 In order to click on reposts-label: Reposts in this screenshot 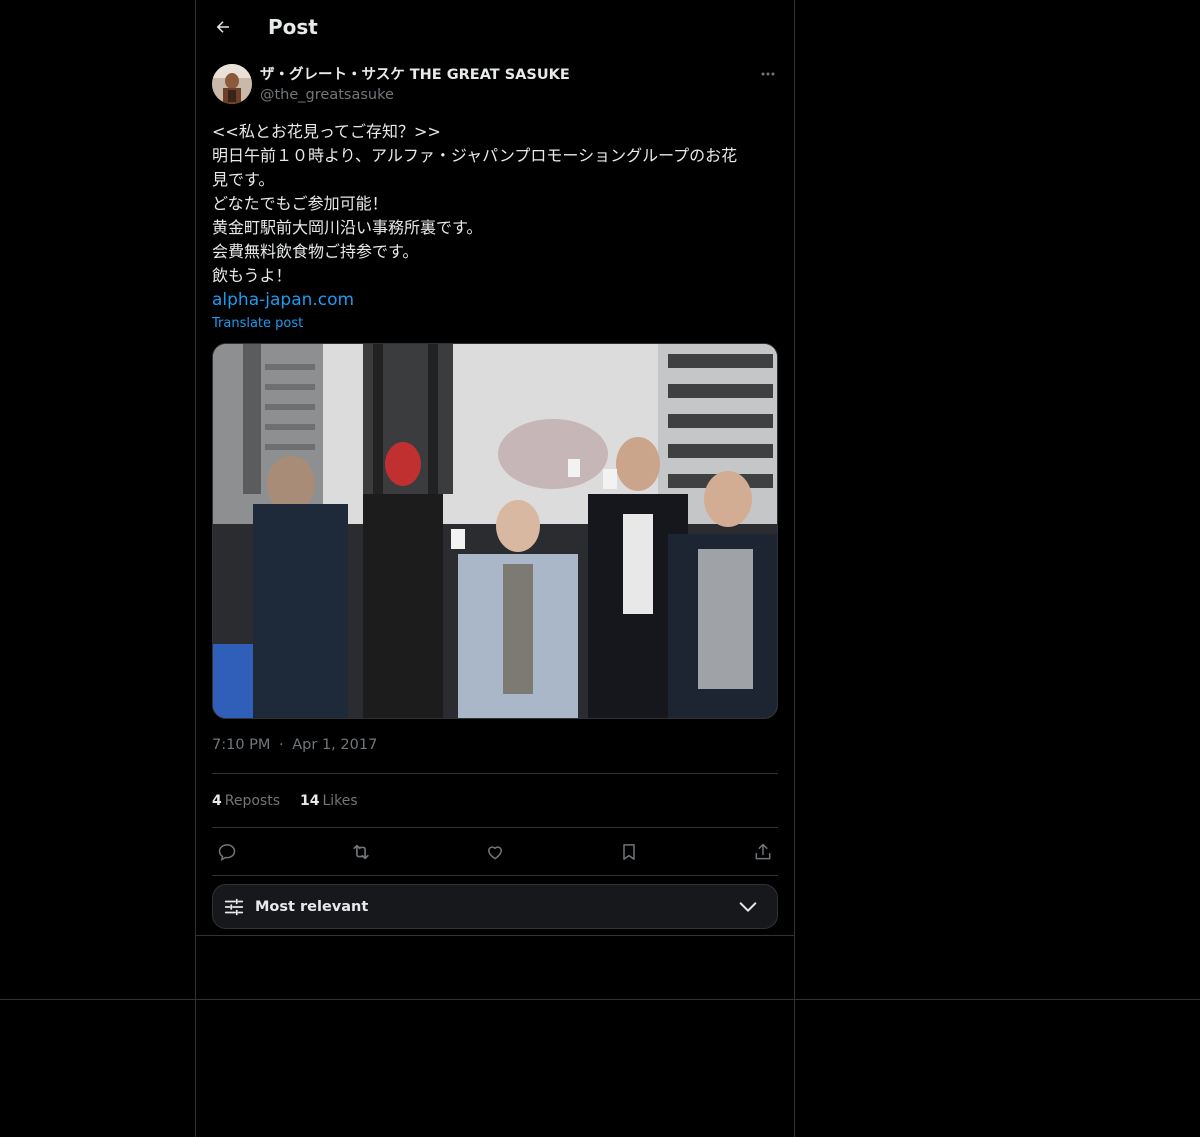, I will do `click(252, 800)`.